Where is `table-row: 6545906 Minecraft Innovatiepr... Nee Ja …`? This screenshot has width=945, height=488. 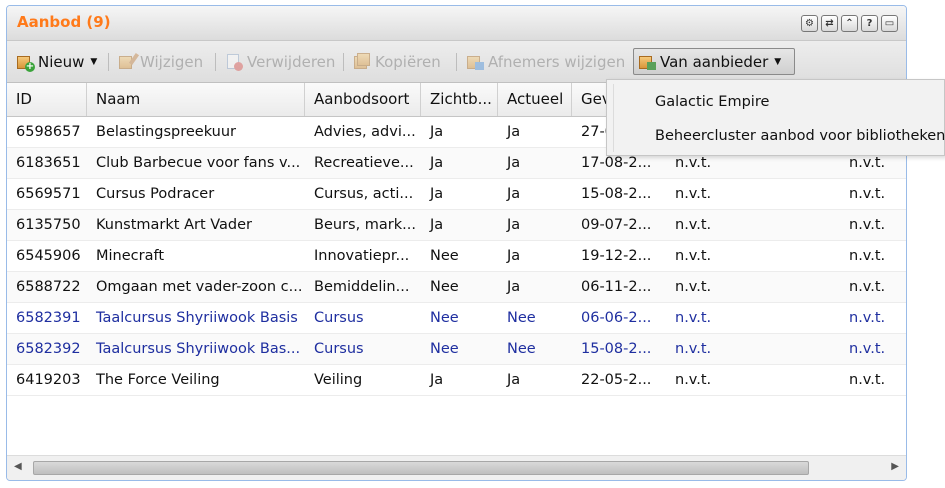 table-row: 6545906 Minecraft Innovatiepr... Nee Ja … is located at coordinates (456, 256).